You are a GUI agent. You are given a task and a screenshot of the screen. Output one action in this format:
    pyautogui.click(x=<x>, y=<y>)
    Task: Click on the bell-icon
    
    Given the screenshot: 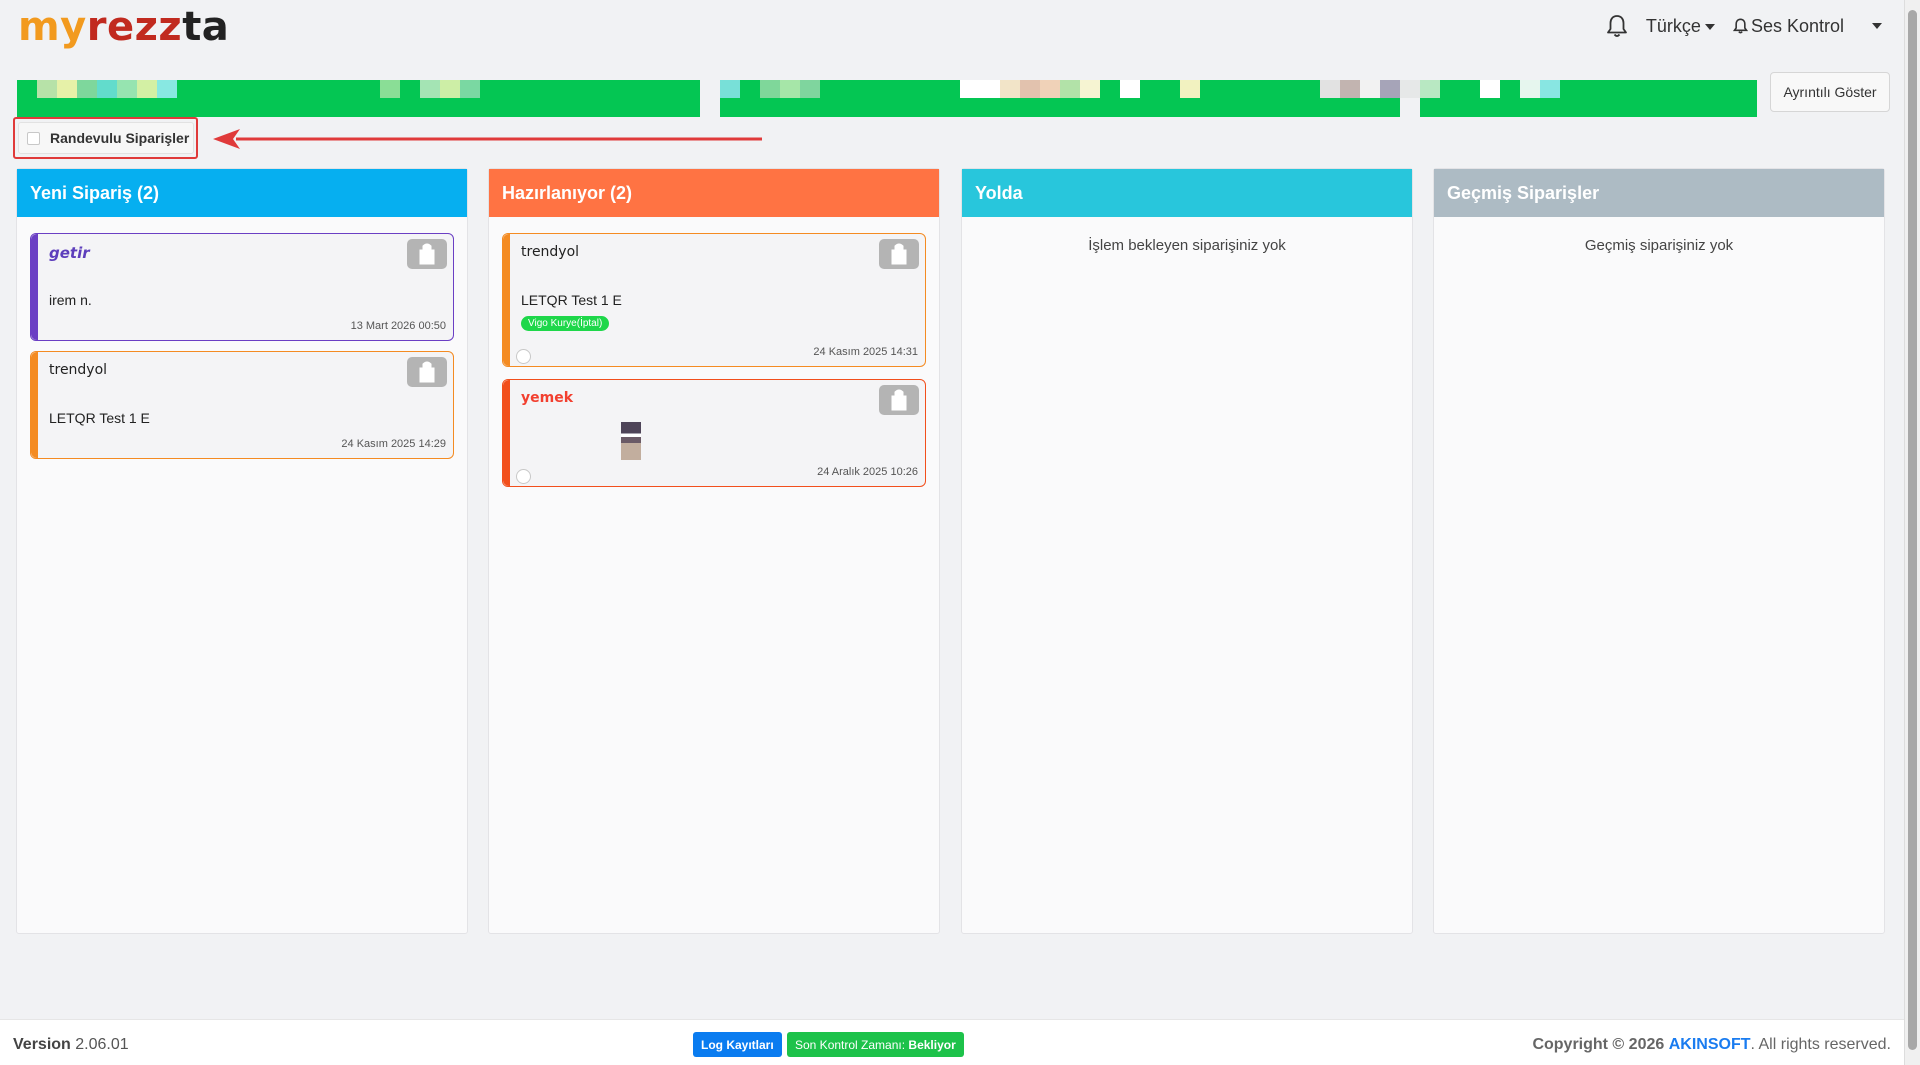 What is the action you would take?
    pyautogui.click(x=1617, y=26)
    